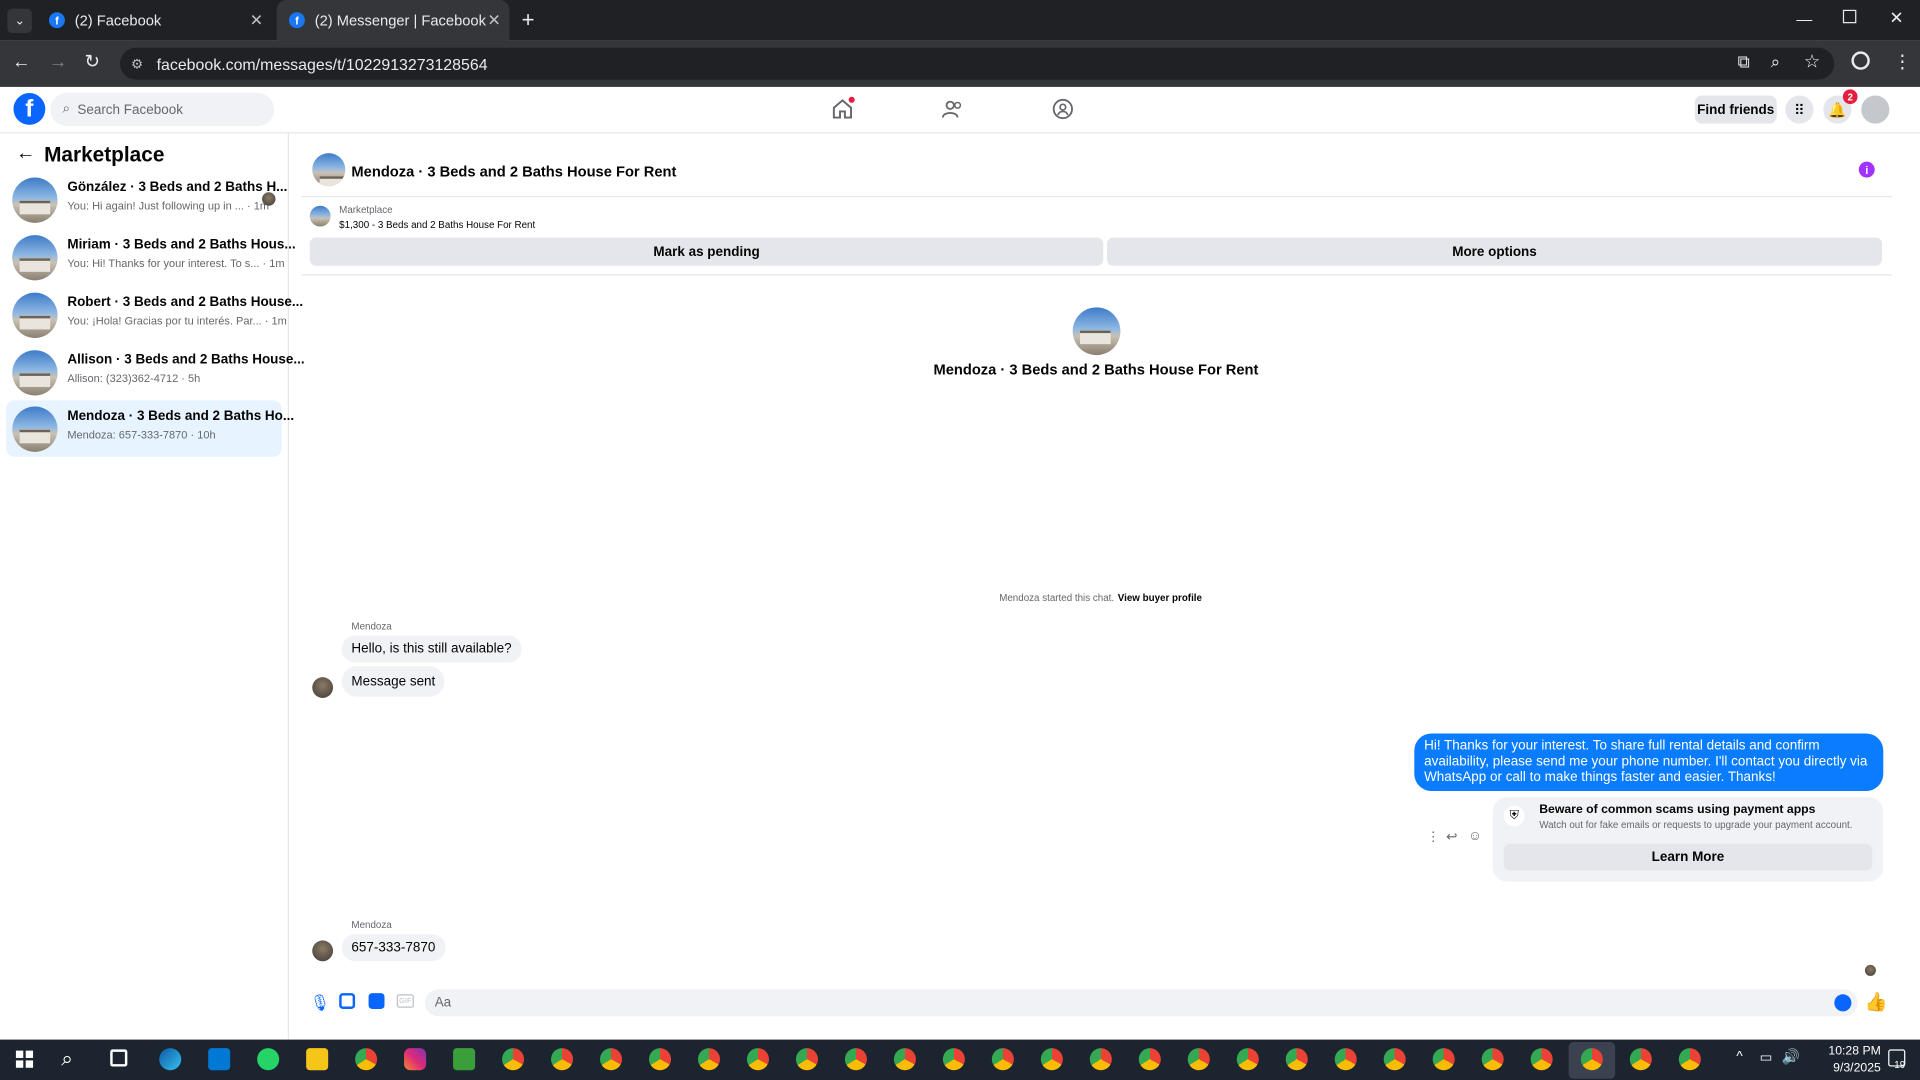 This screenshot has width=1920, height=1080. I want to click on mark-as-pending-button: Mark as pending, so click(706, 251).